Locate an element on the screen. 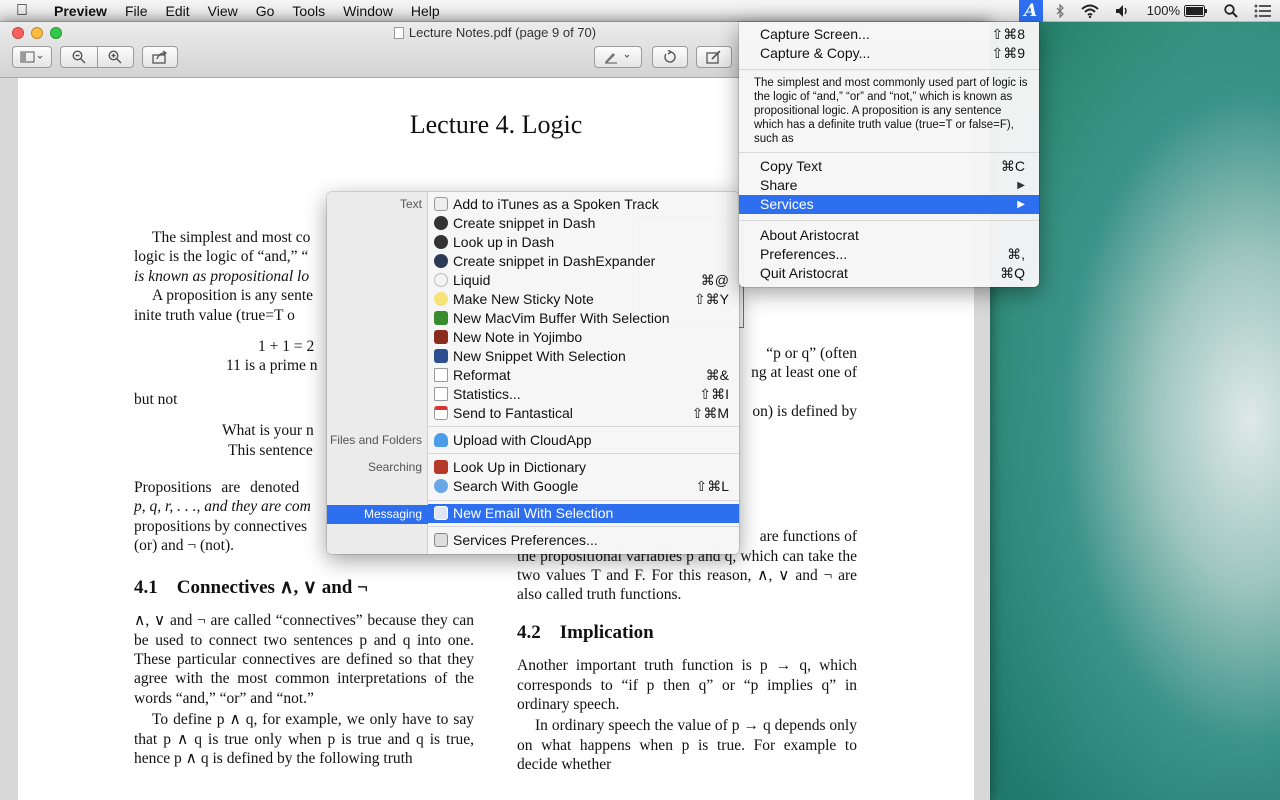 The height and width of the screenshot is (800, 1280). about-aristocrat-item: About Aristocrat is located at coordinates (889, 235).